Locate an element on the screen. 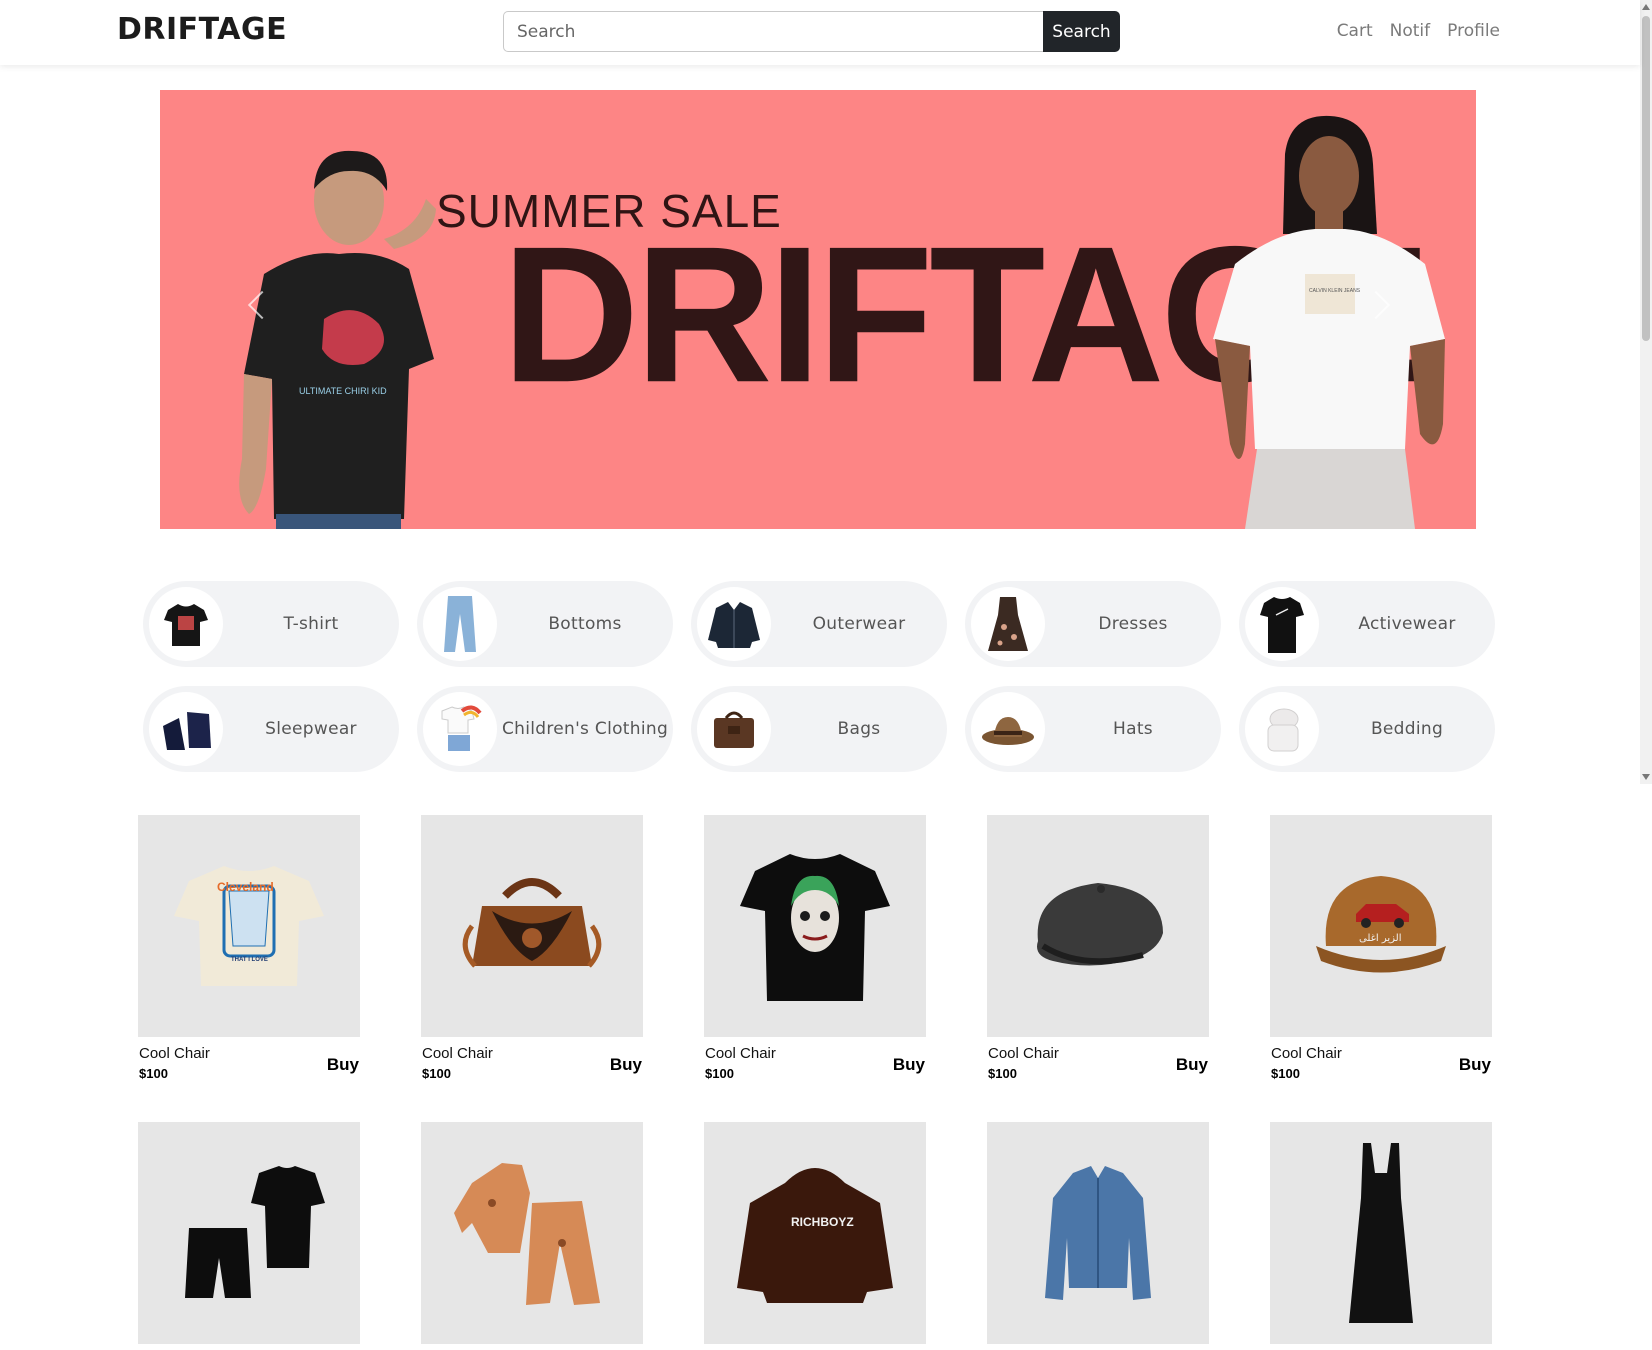  navbar: DRIFTAGE Search Cart Notif Profile is located at coordinates (820, 32).